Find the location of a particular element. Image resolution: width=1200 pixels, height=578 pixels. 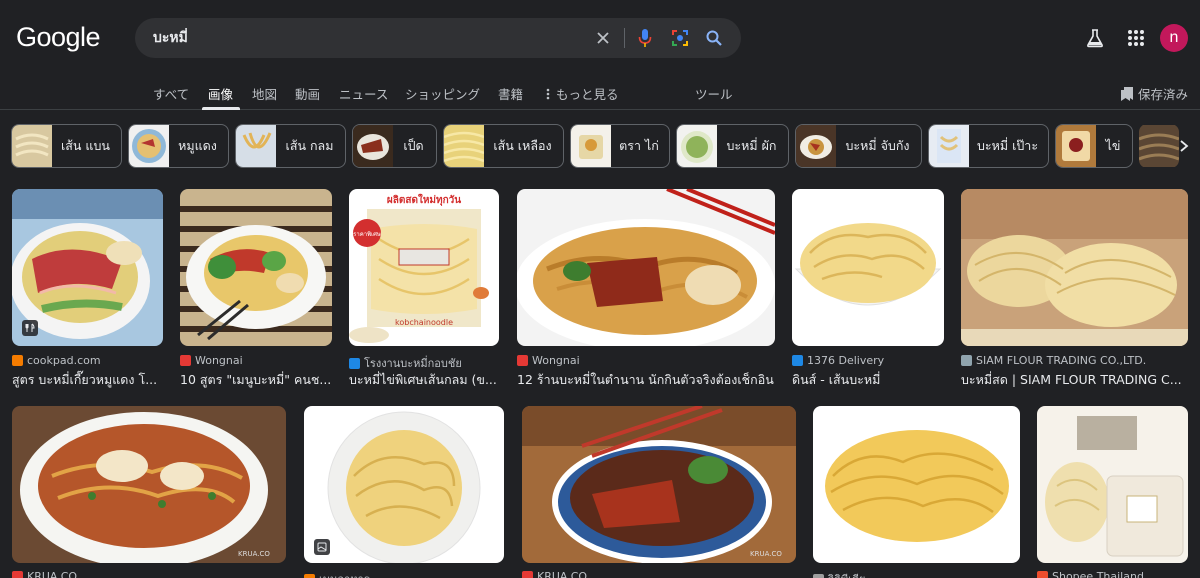

image-result: Shopee Thailand is located at coordinates (1112, 492).